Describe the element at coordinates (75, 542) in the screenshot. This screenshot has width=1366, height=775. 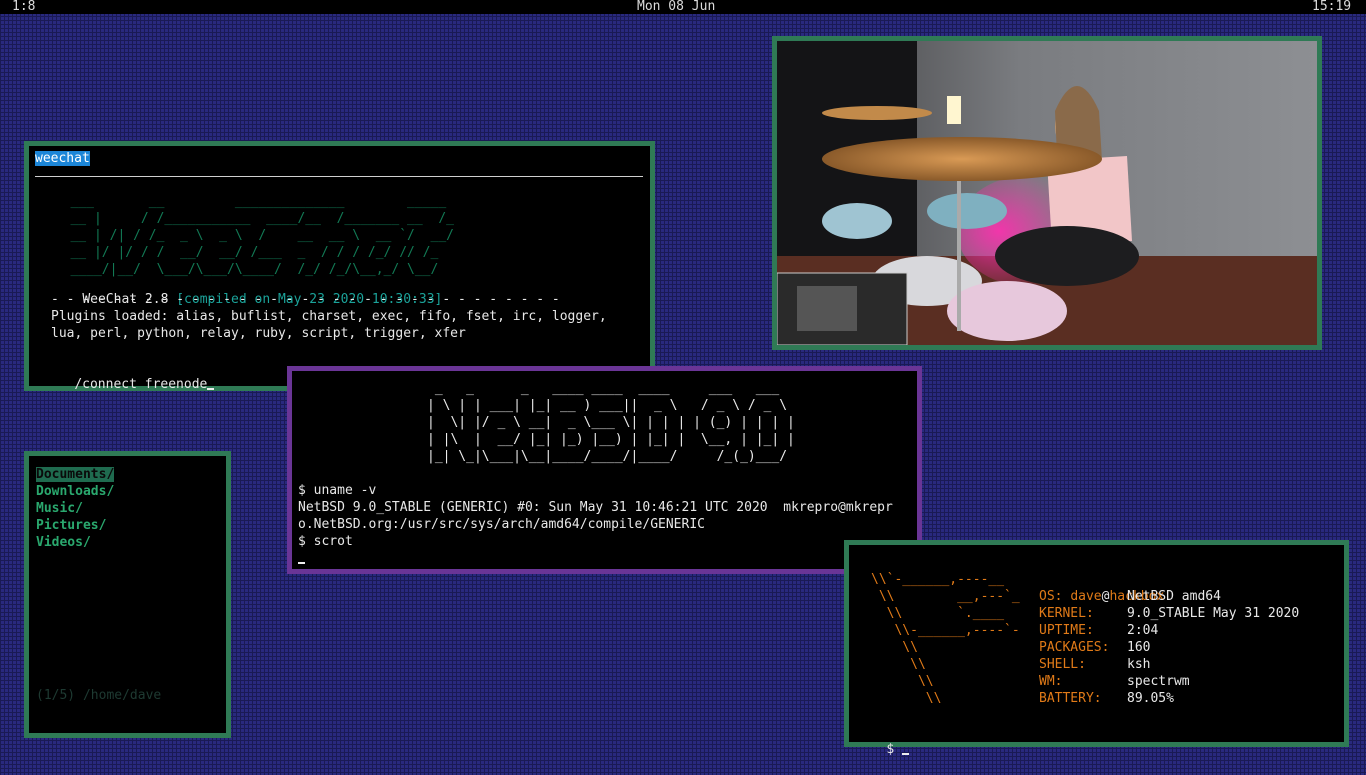
I see `dir-item-videos: Videos/` at that location.